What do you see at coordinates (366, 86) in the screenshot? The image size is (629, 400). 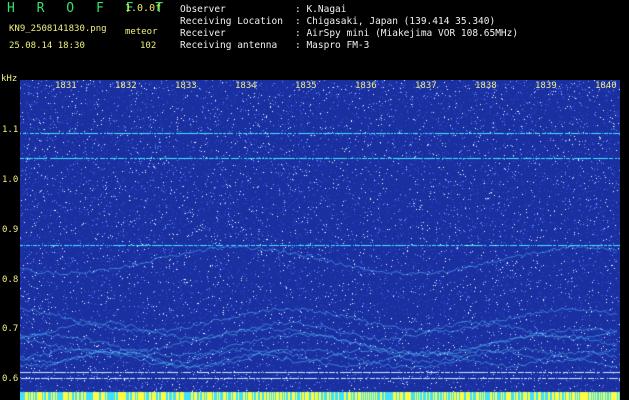 I see `x-tick-label: 1836` at bounding box center [366, 86].